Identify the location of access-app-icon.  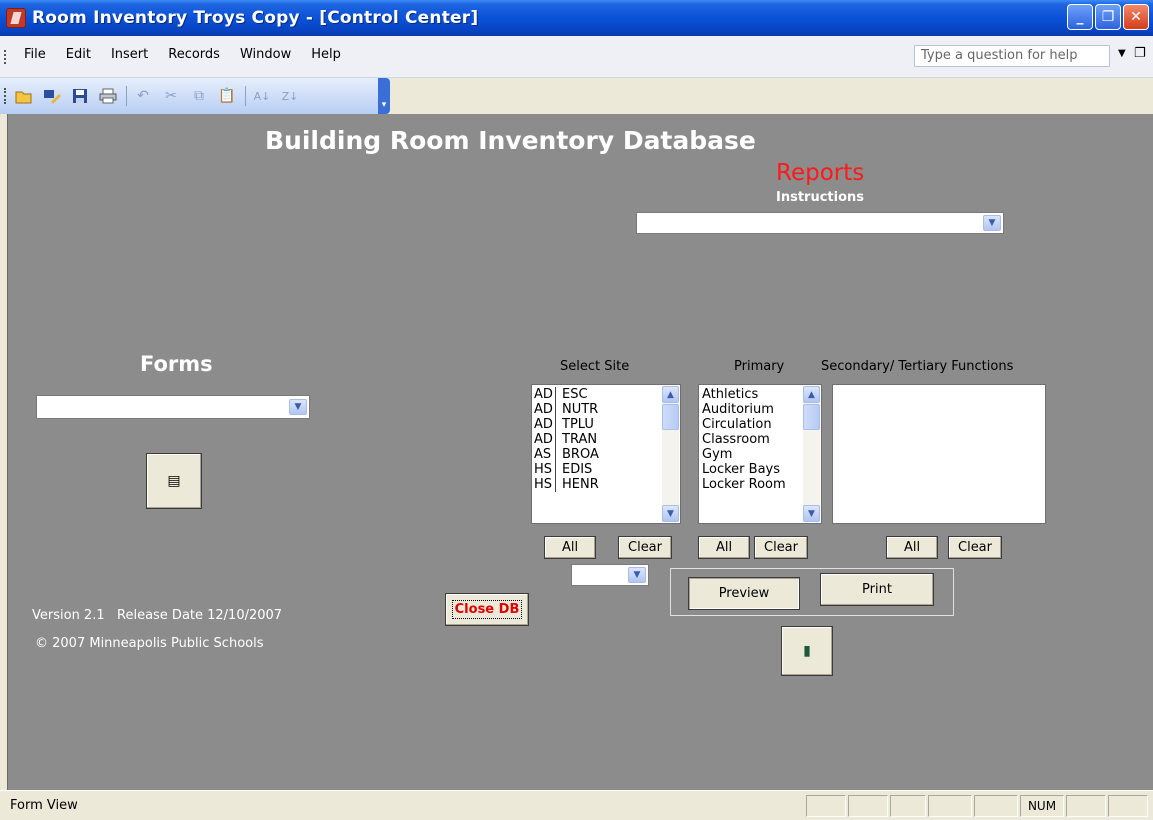
(16, 18).